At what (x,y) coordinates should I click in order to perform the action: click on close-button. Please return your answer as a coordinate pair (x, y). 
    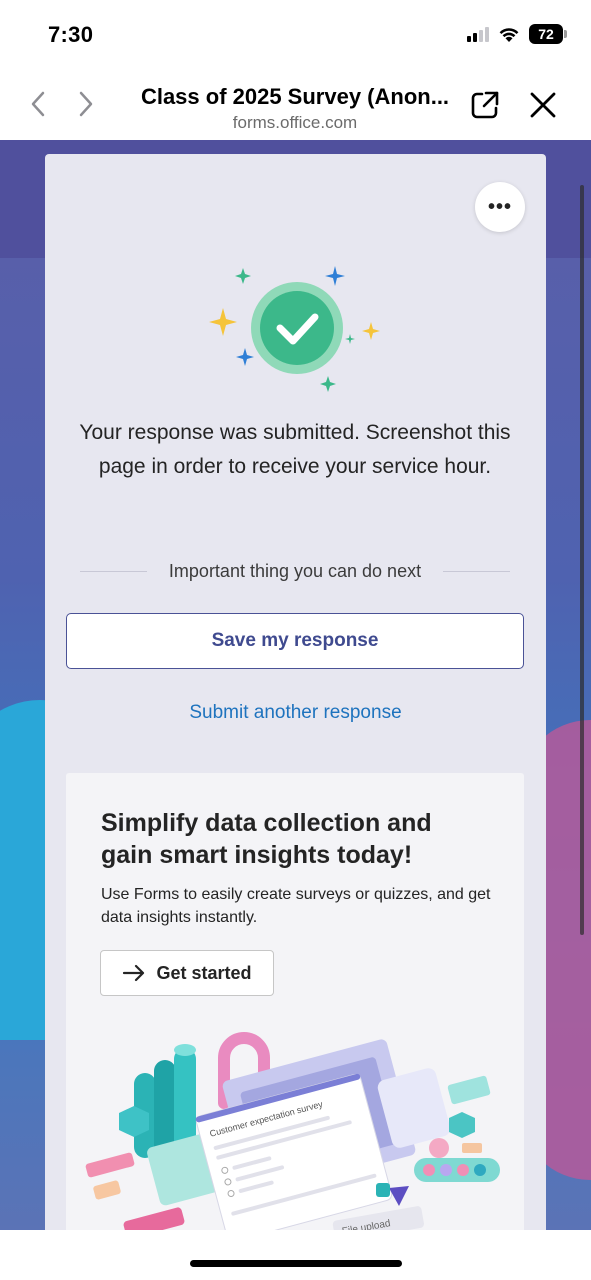
    Looking at the image, I should click on (543, 105).